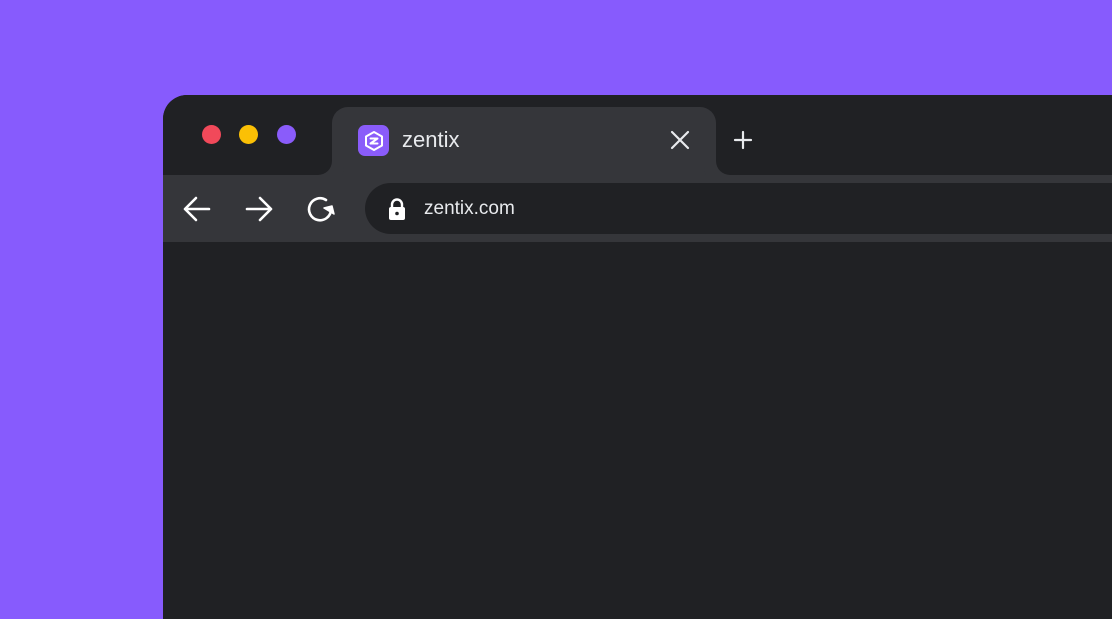 This screenshot has width=1112, height=619. What do you see at coordinates (373, 140) in the screenshot?
I see `zentix-logo-icon` at bounding box center [373, 140].